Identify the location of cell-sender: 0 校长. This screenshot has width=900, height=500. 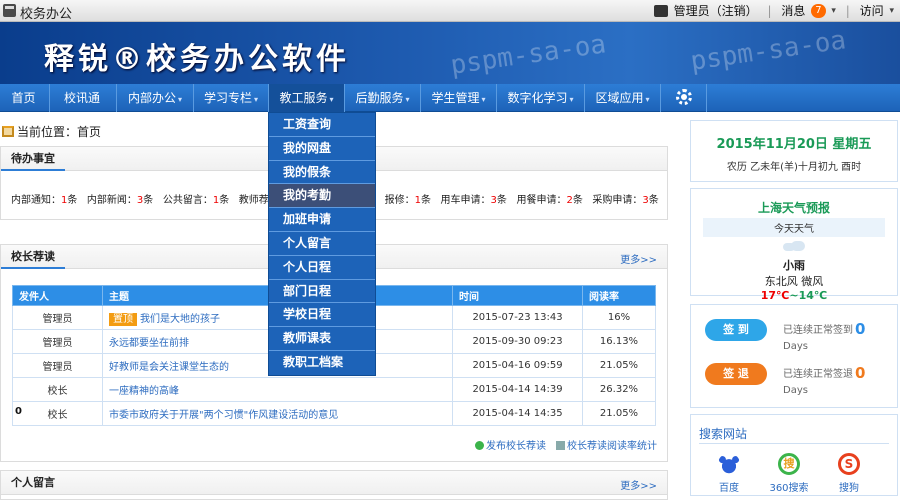
(57, 413).